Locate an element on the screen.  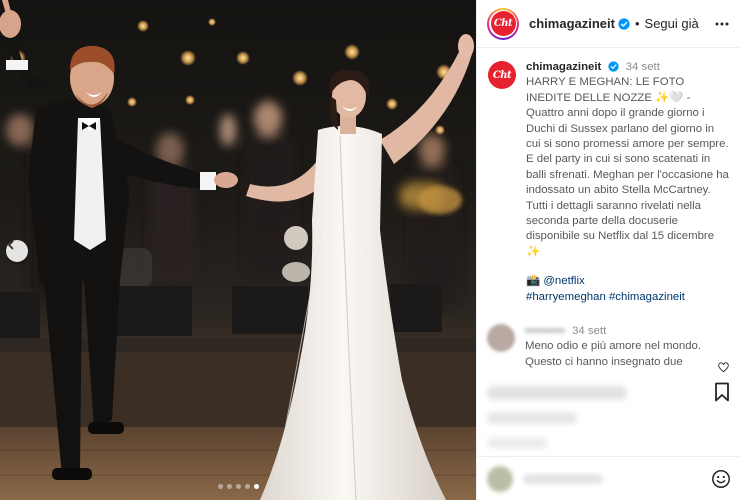
comment-username: •••••••••• is located at coordinates (545, 331).